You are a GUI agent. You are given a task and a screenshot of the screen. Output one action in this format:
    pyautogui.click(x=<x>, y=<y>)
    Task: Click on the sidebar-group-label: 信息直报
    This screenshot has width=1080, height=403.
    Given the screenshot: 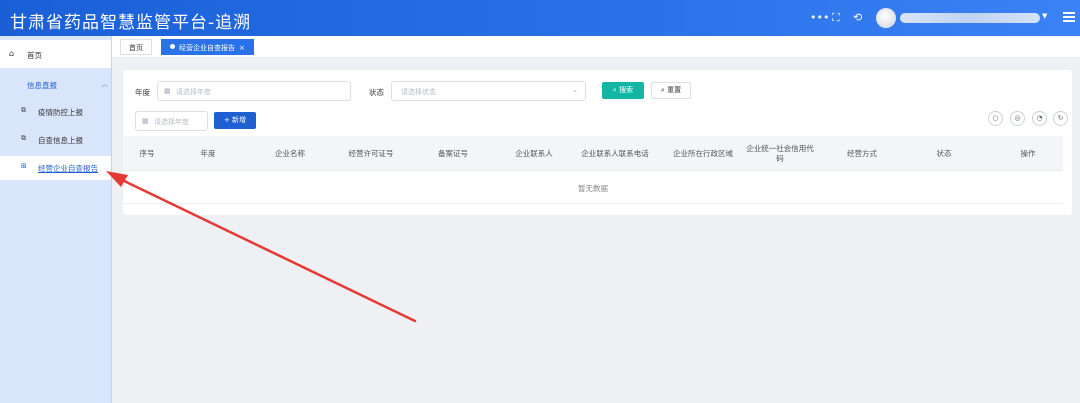 What is the action you would take?
    pyautogui.click(x=42, y=85)
    